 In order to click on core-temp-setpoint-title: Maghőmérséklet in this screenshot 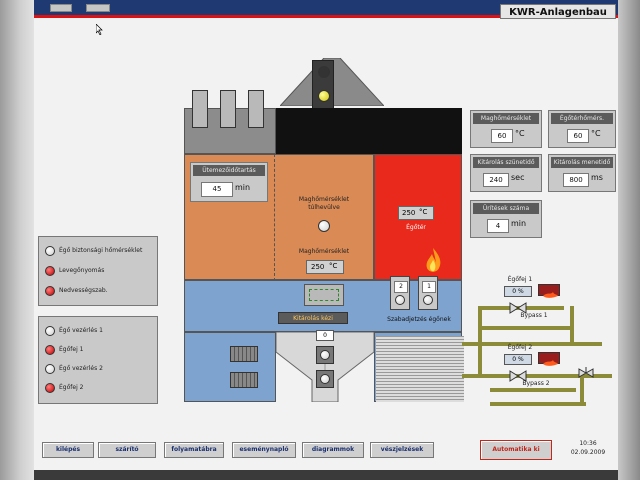, I will do `click(506, 118)`.